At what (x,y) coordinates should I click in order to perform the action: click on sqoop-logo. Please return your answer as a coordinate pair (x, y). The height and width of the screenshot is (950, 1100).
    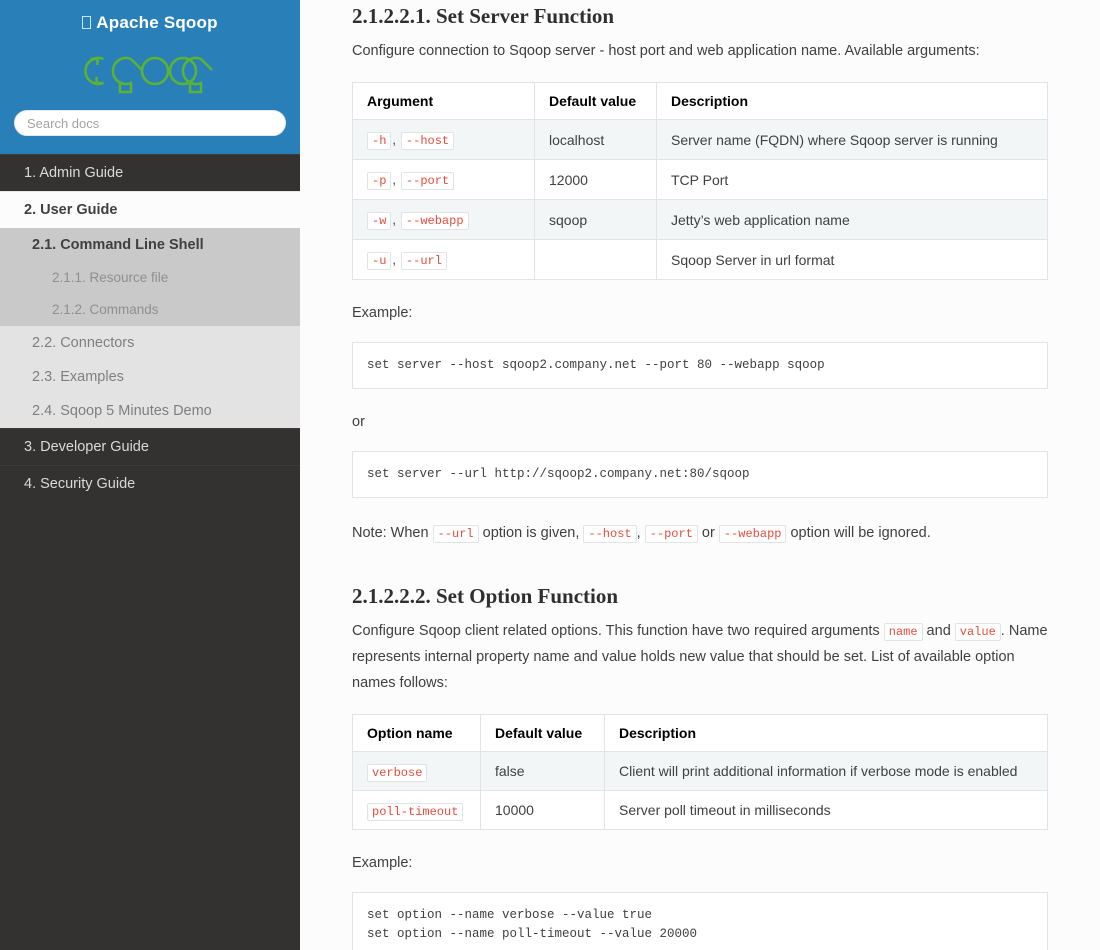
    Looking at the image, I should click on (150, 70).